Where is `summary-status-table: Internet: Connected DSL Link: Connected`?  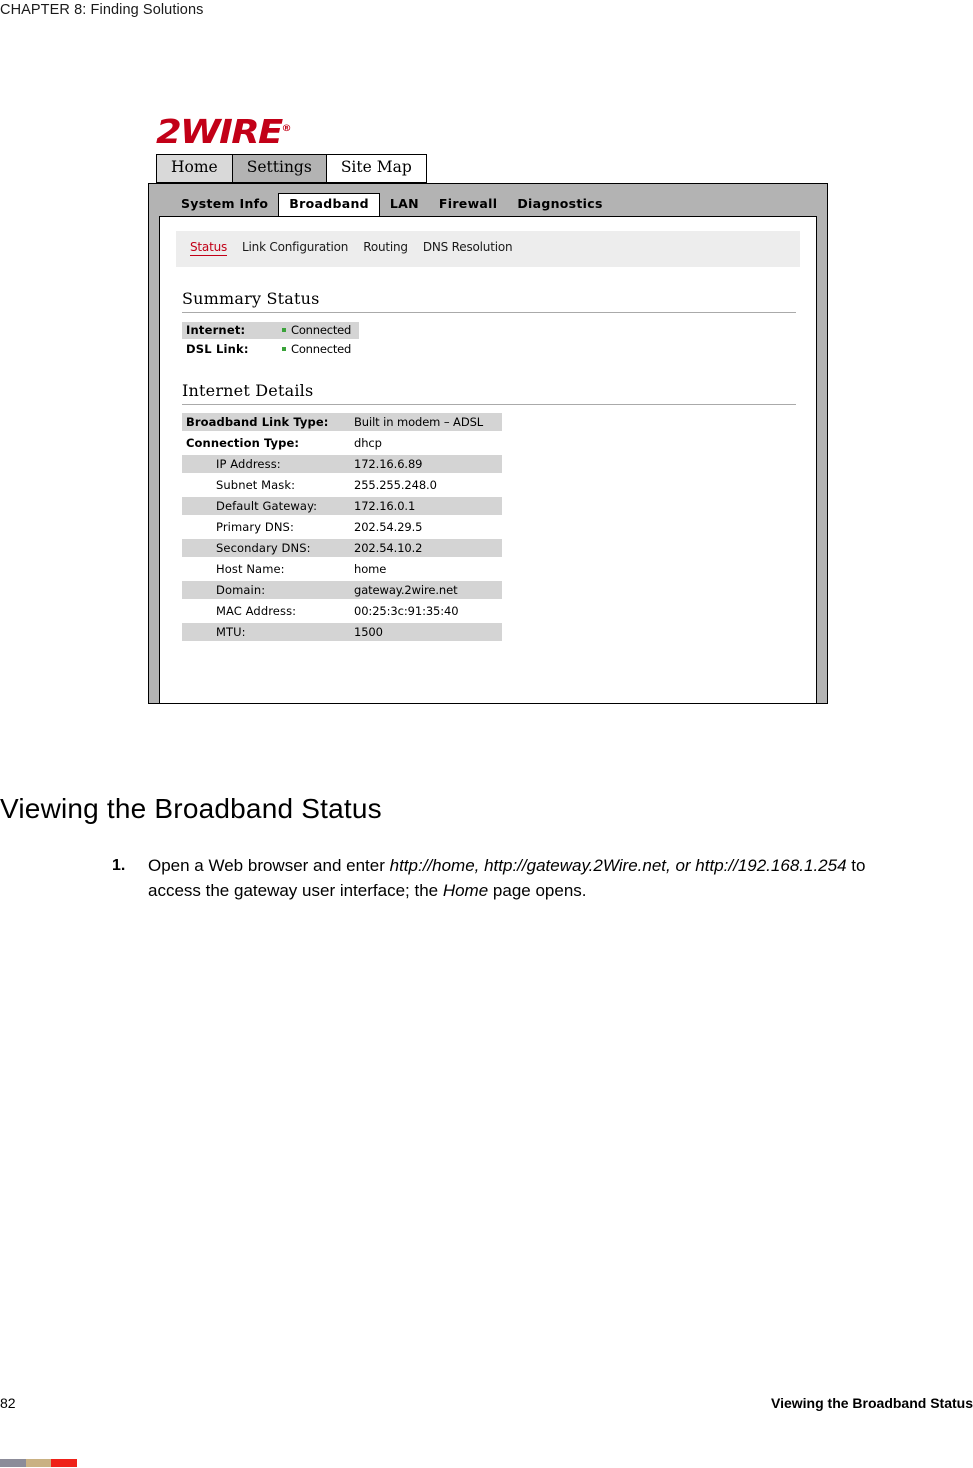
summary-status-table: Internet: Connected DSL Link: Connected is located at coordinates (491, 340).